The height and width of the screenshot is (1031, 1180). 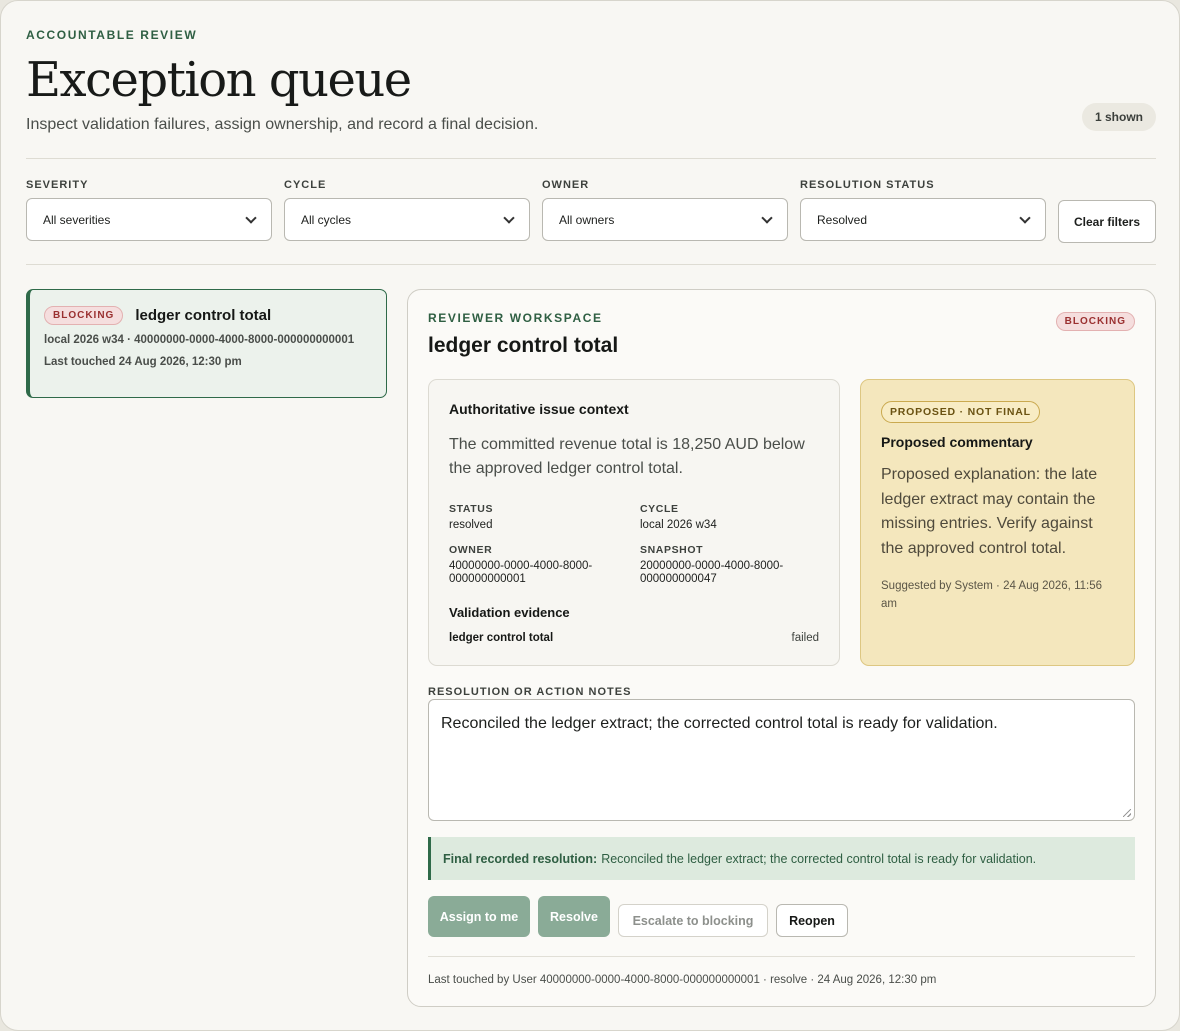 I want to click on status-label: STATUS, so click(x=471, y=509).